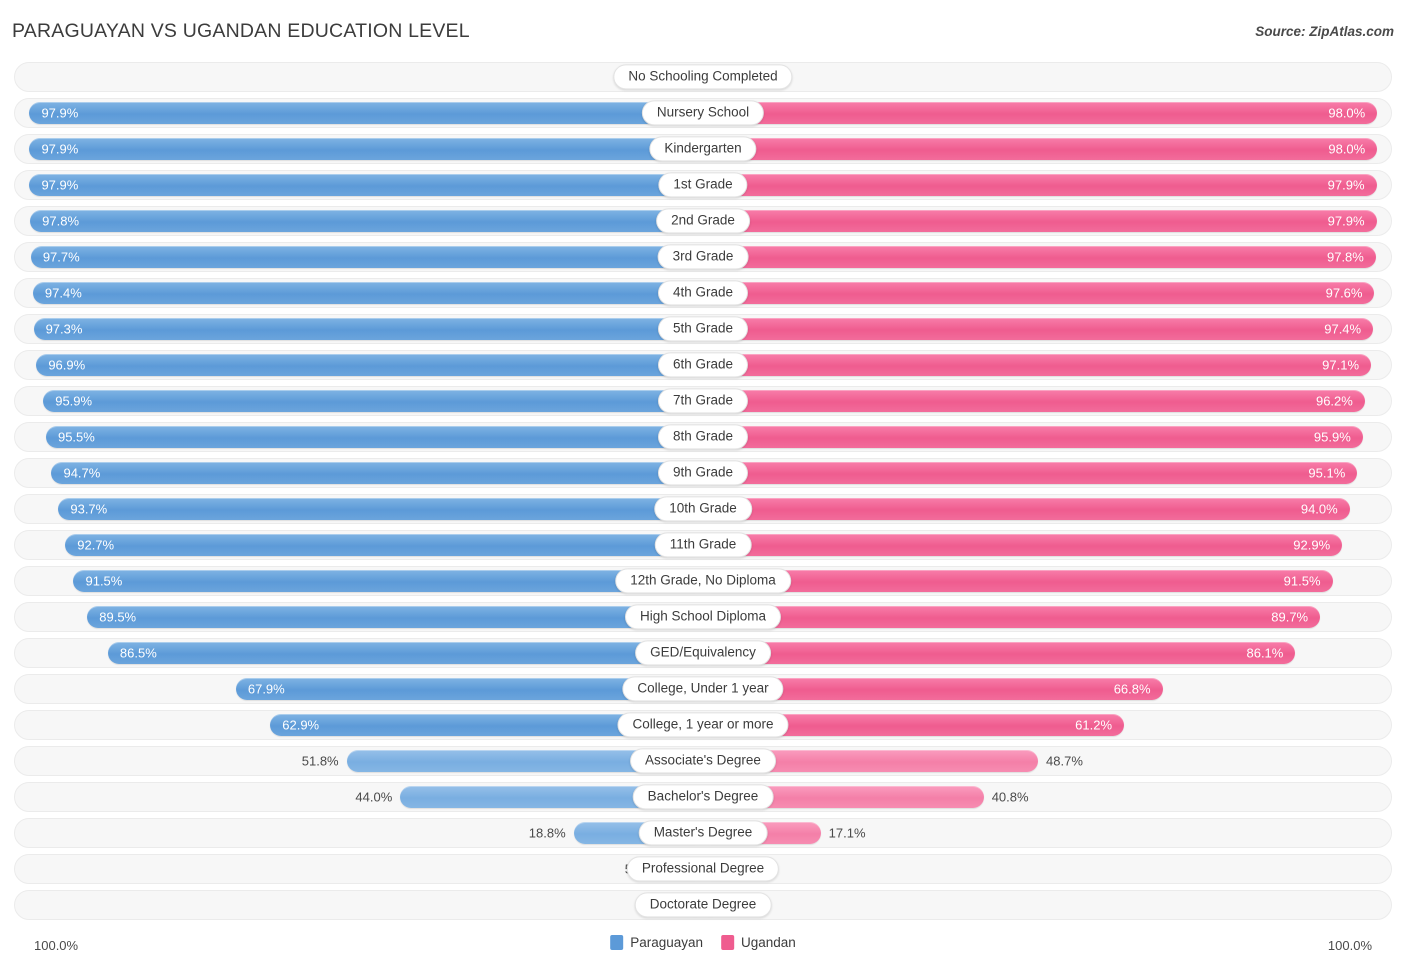 The width and height of the screenshot is (1406, 975). I want to click on category-label: Doctorate Degree, so click(703, 905).